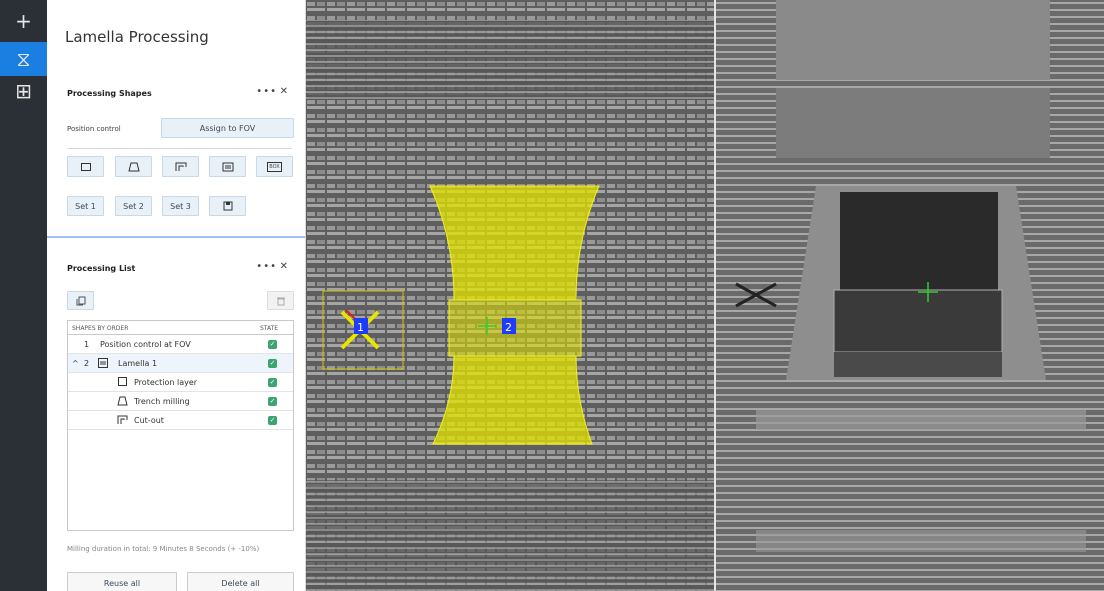 The height and width of the screenshot is (591, 1104). Describe the element at coordinates (133, 206) in the screenshot. I see `set-2-button: Set 2` at that location.